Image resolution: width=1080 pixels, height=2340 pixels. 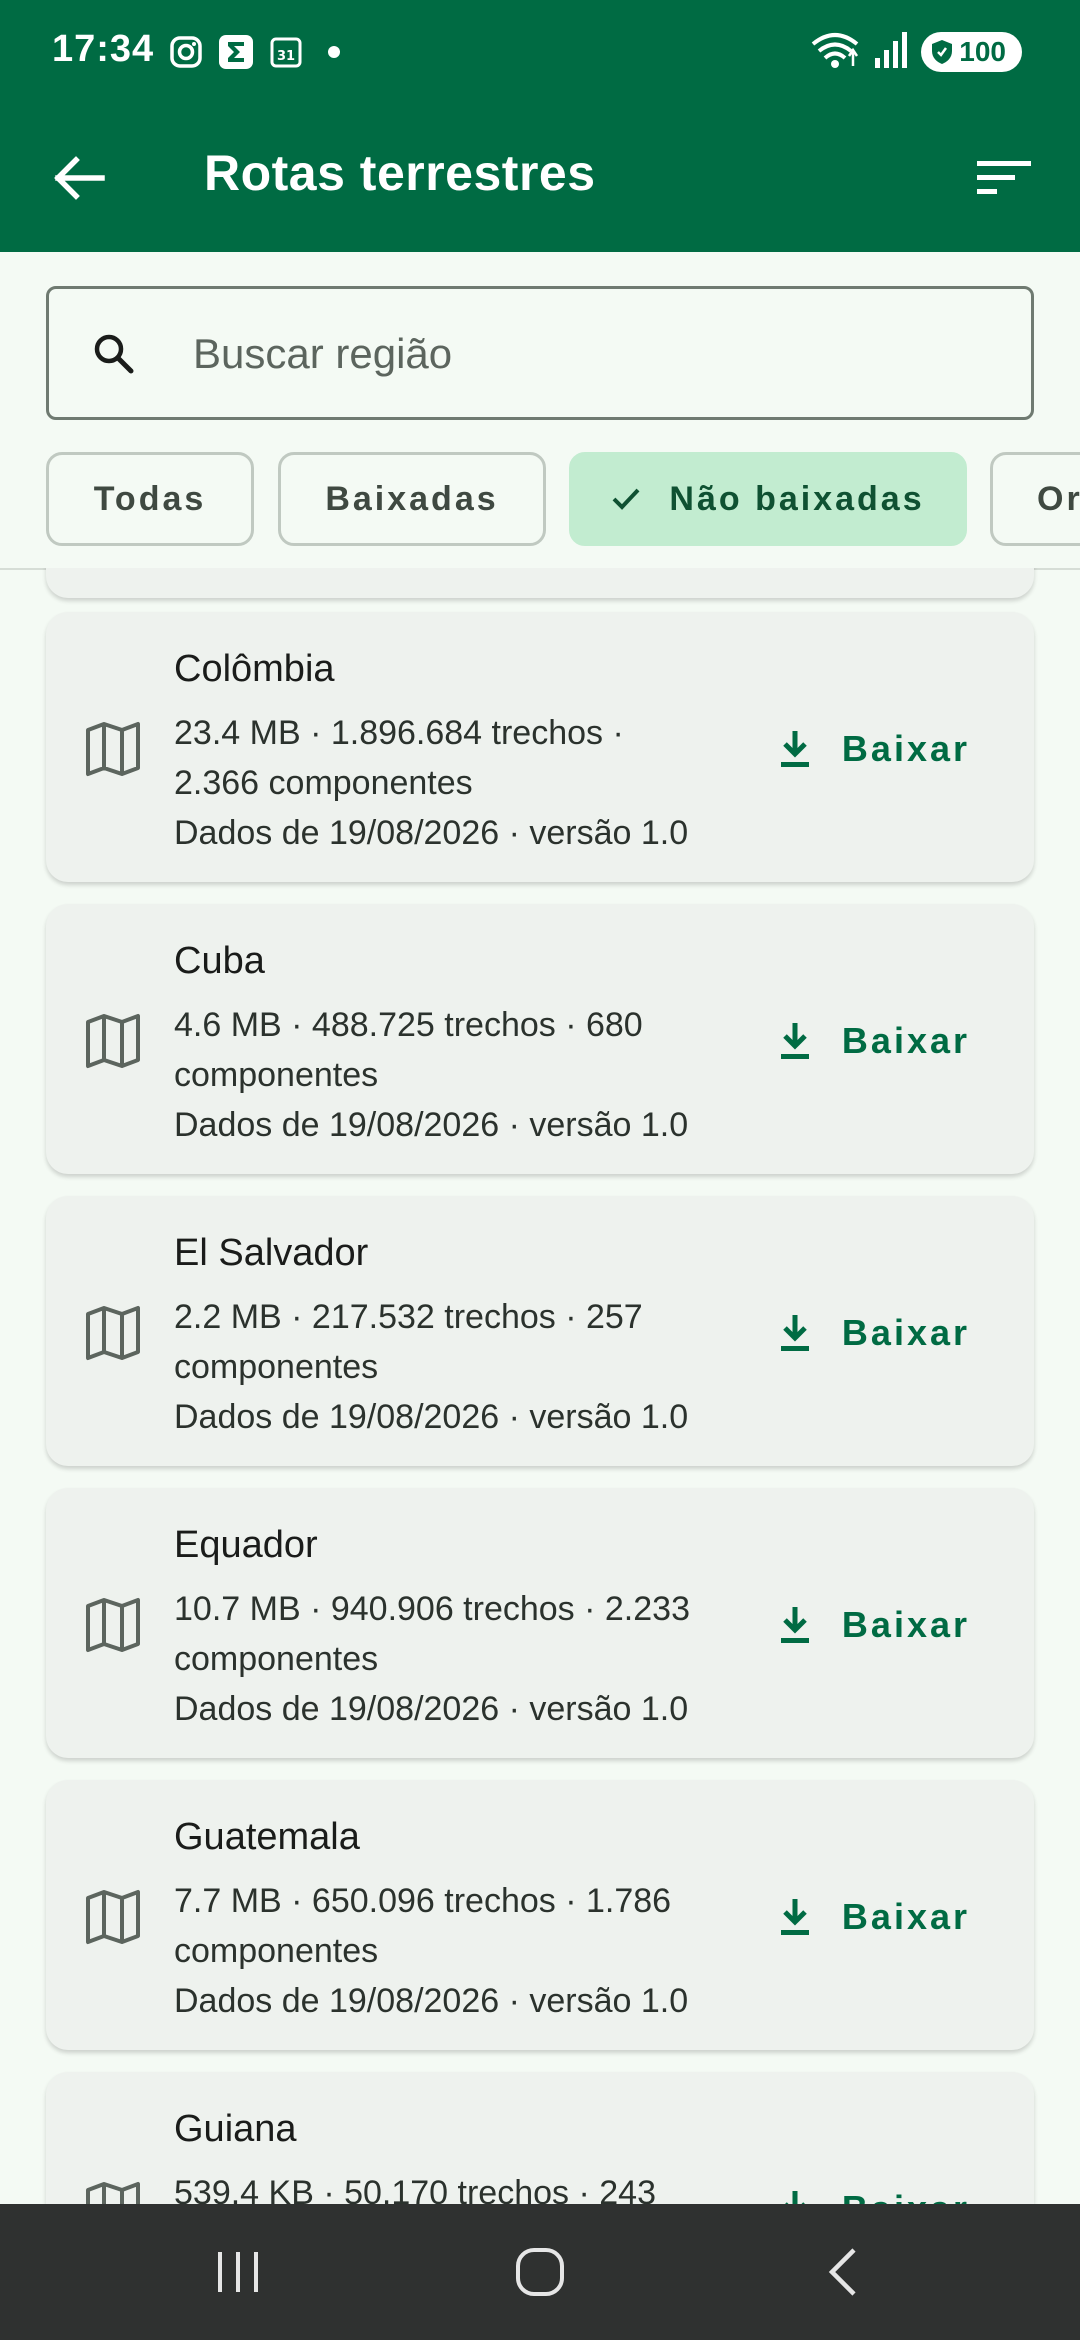 What do you see at coordinates (942, 52) in the screenshot?
I see `battery-shield-icon` at bounding box center [942, 52].